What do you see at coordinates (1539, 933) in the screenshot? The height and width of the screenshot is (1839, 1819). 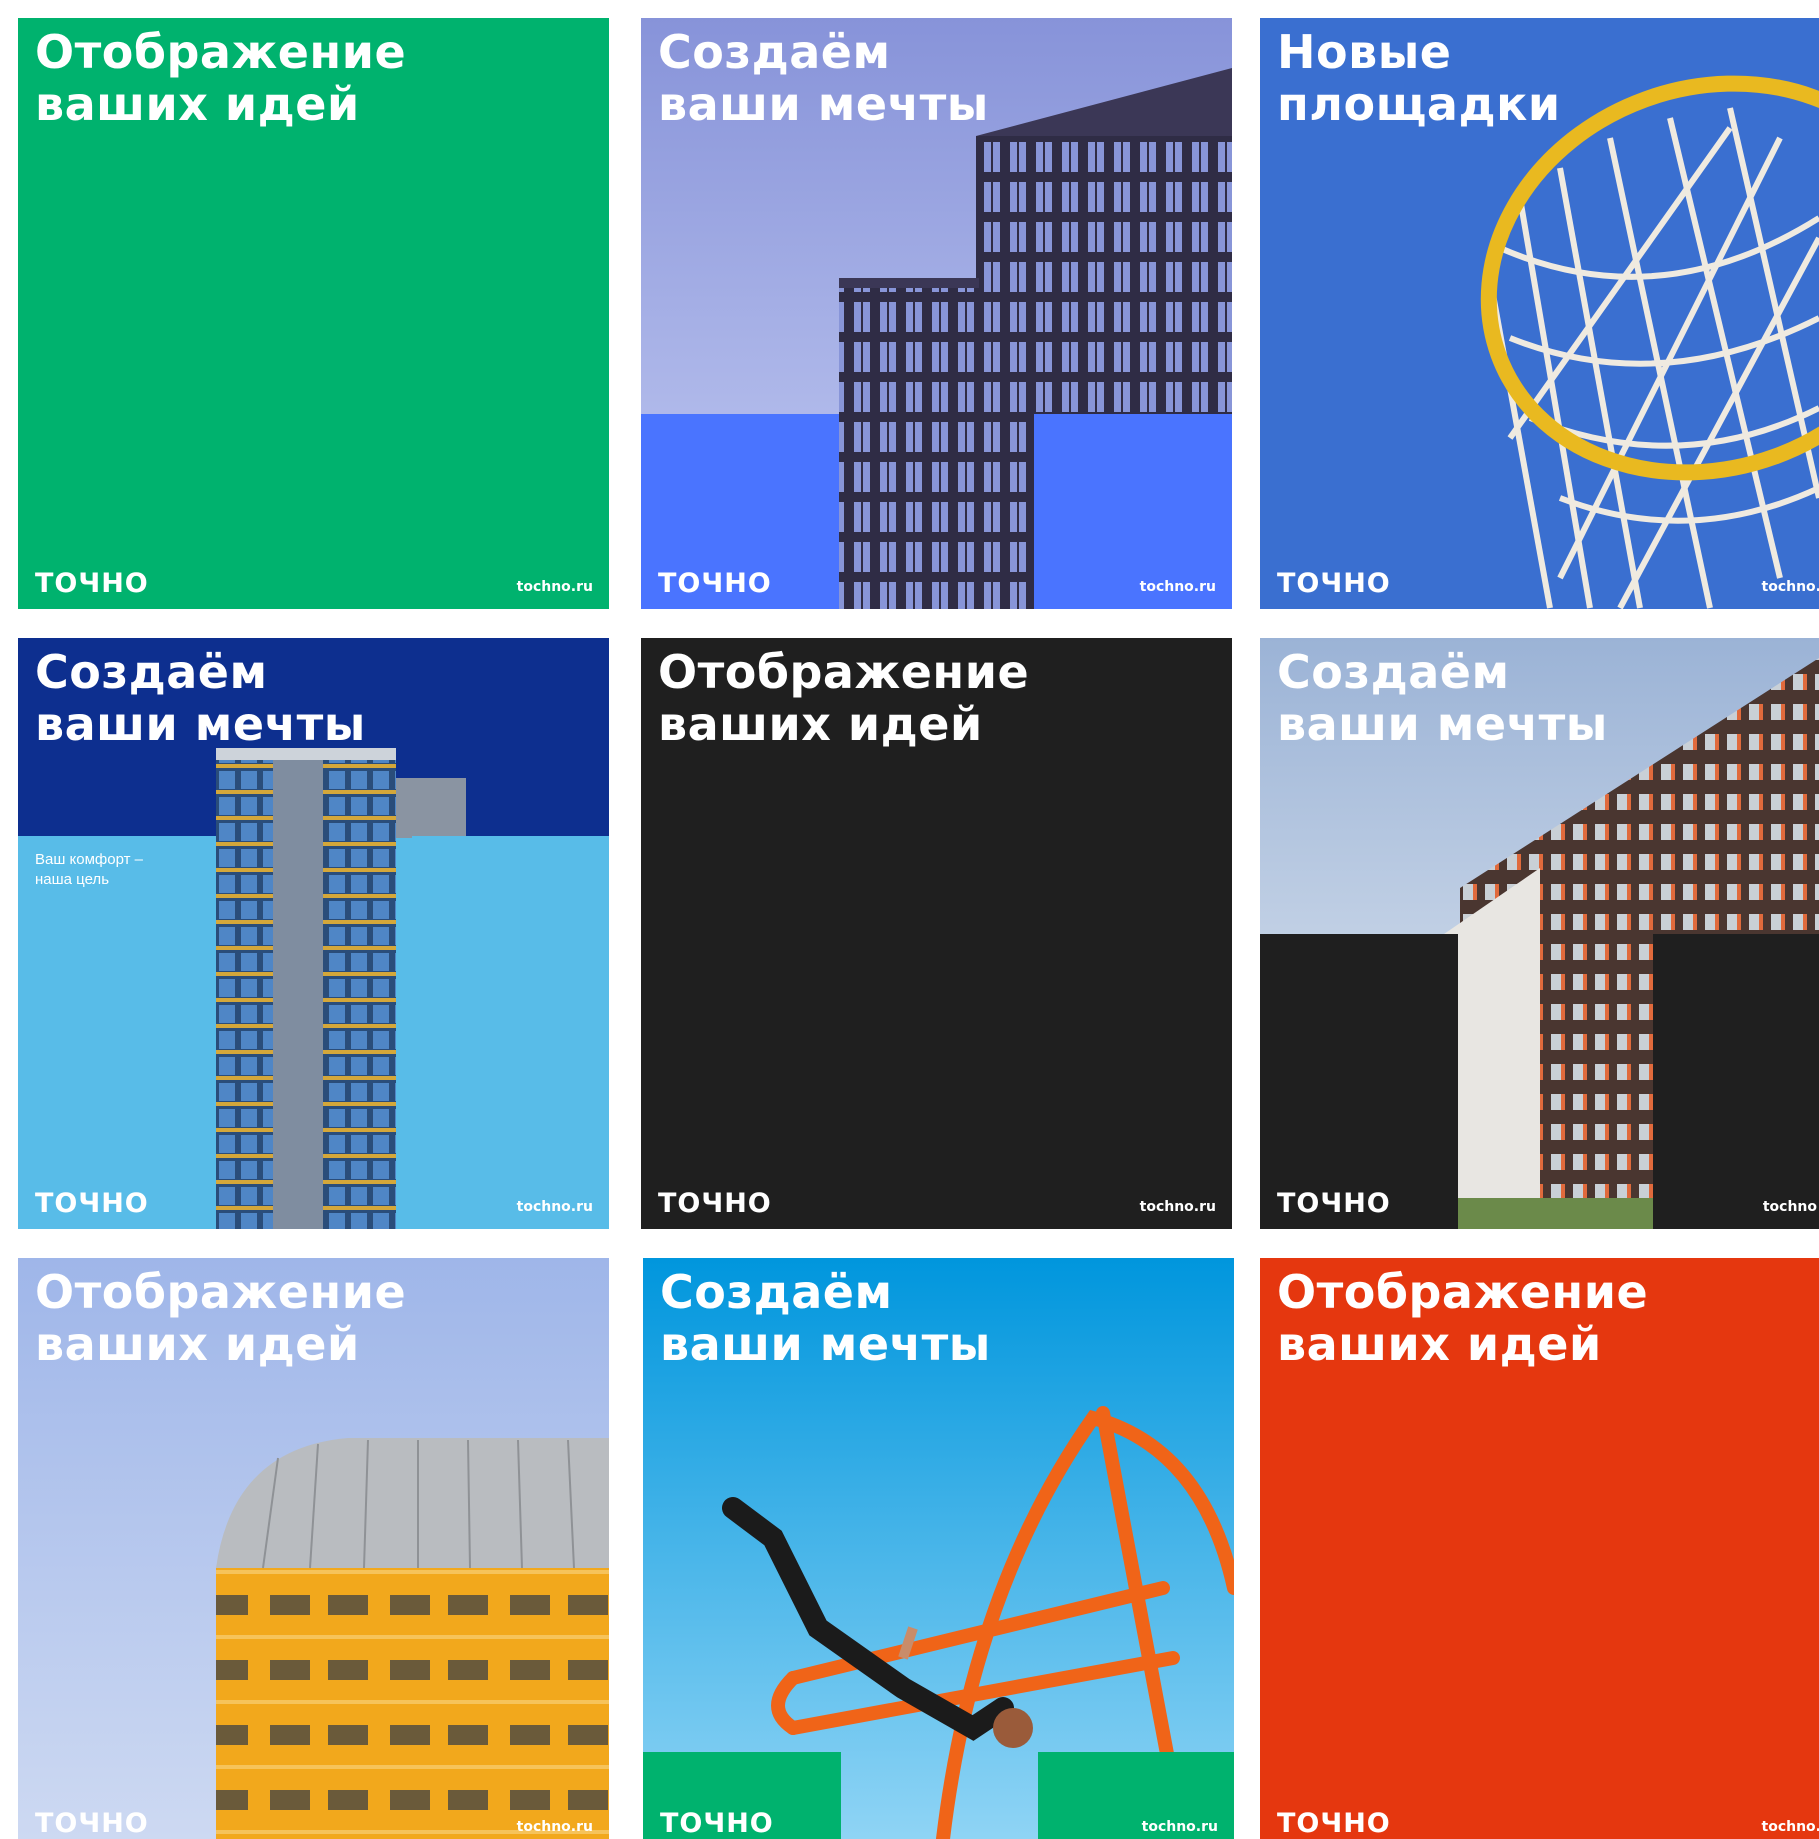 I see `card-6: Создаём ваши мечты ТОЧНО tochno` at bounding box center [1539, 933].